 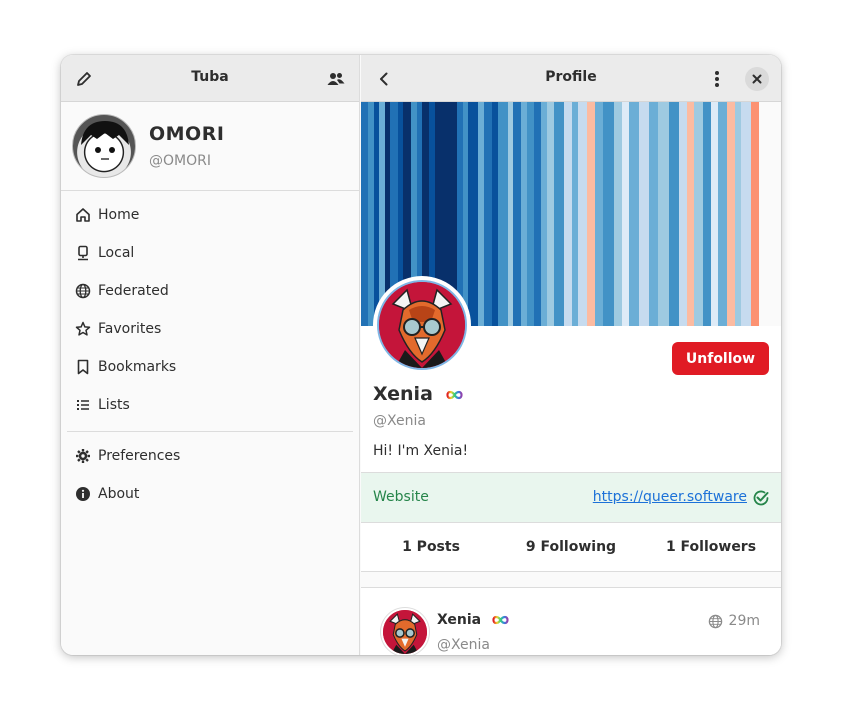 I want to click on sidebar-item-local: Local, so click(x=210, y=253).